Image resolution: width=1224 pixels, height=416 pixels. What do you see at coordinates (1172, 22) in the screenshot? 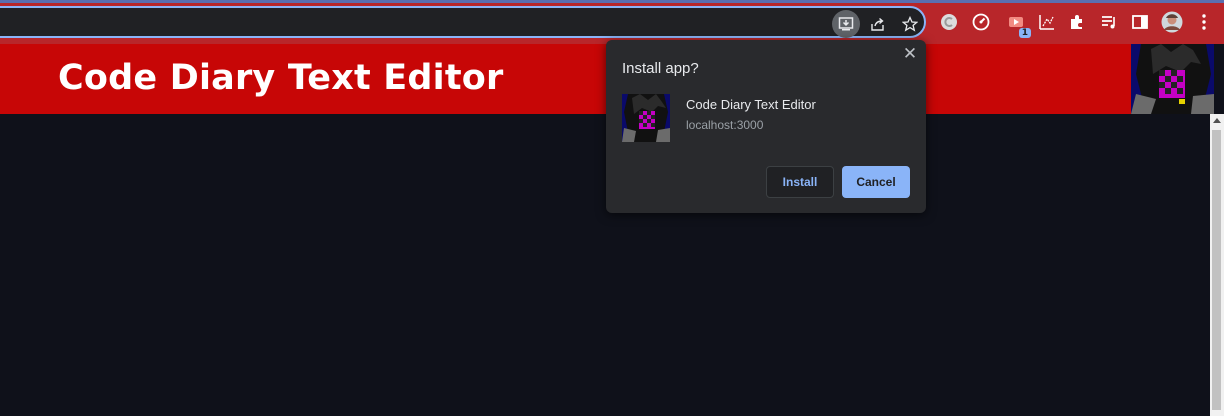
I see `profile-avatar` at bounding box center [1172, 22].